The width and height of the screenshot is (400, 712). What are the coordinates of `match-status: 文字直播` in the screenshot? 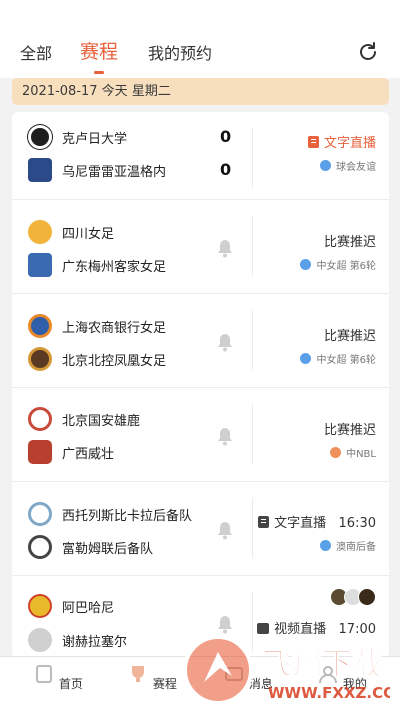 It's located at (341, 141).